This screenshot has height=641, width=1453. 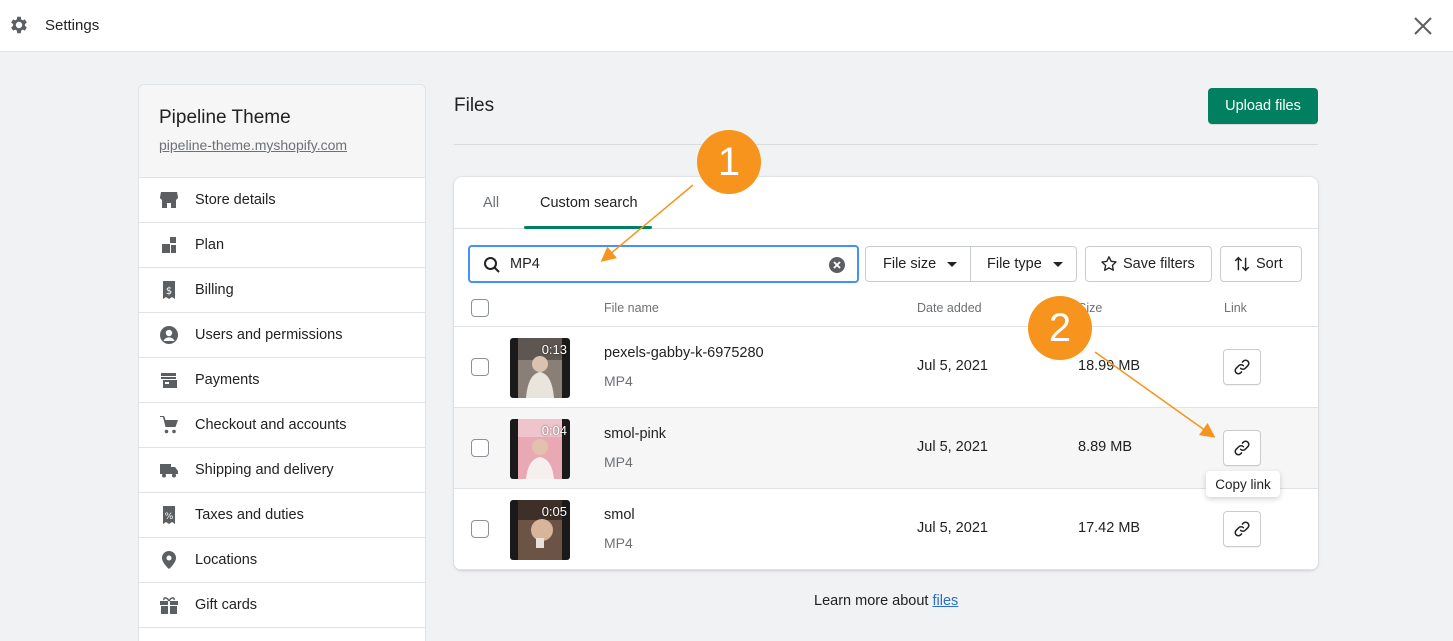 I want to click on annotation-badge-1: 1, so click(x=729, y=162).